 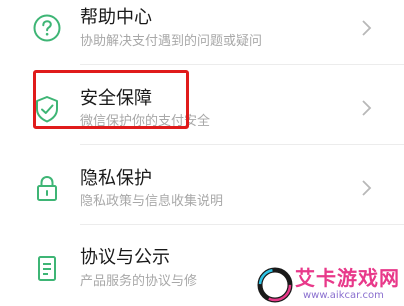 What do you see at coordinates (343, 295) in the screenshot?
I see `watermark-url: www.aikcar.com` at bounding box center [343, 295].